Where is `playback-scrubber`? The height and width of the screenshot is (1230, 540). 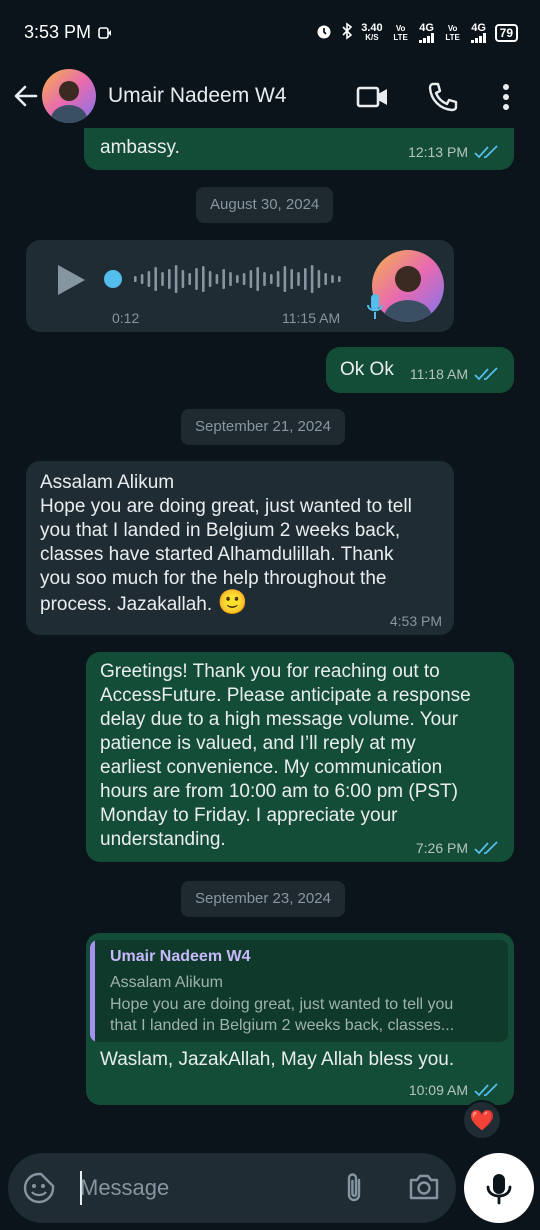 playback-scrubber is located at coordinates (113, 279).